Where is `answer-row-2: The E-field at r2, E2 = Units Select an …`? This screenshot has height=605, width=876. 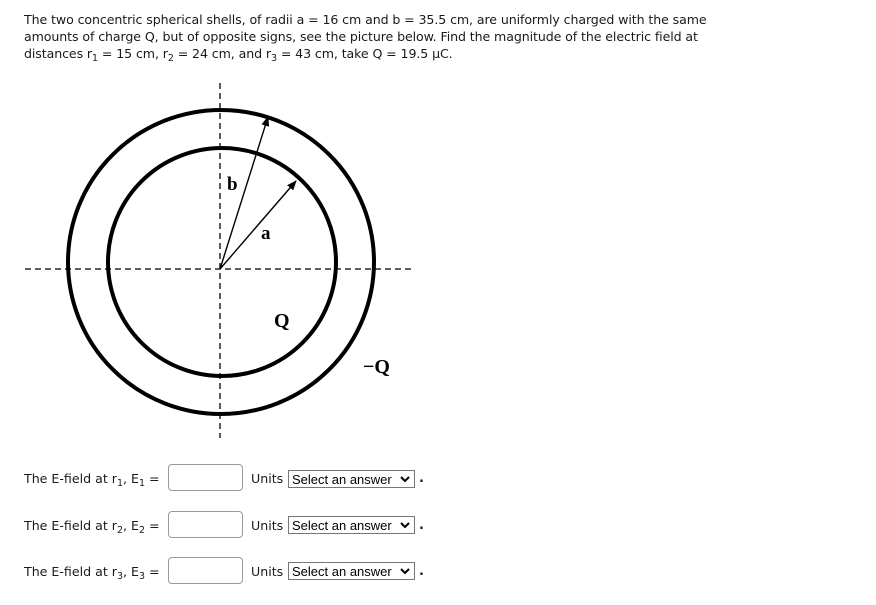
answer-row-2: The E-field at r2, E2 = Units Select an … is located at coordinates (224, 525).